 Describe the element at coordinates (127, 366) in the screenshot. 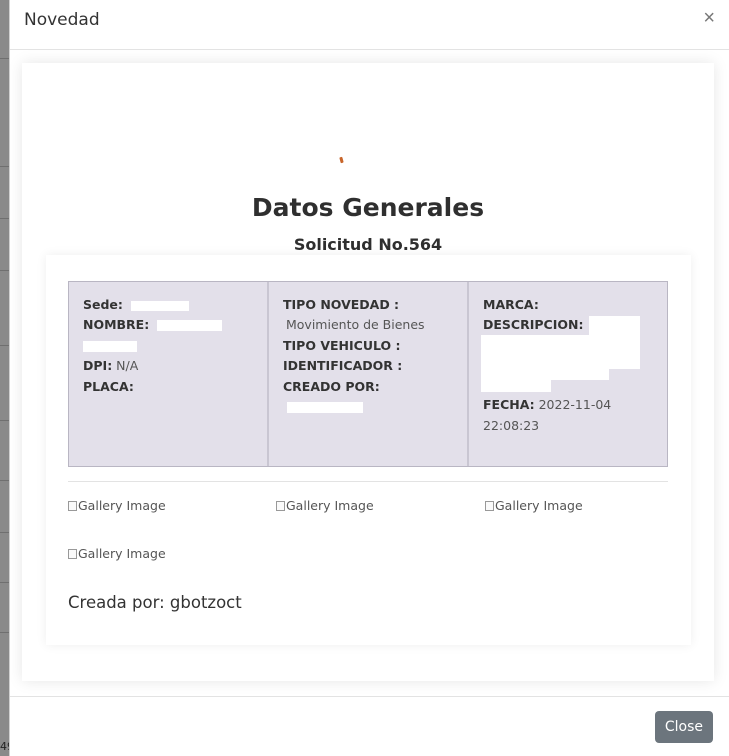

I see `dpi-value: N/A` at that location.